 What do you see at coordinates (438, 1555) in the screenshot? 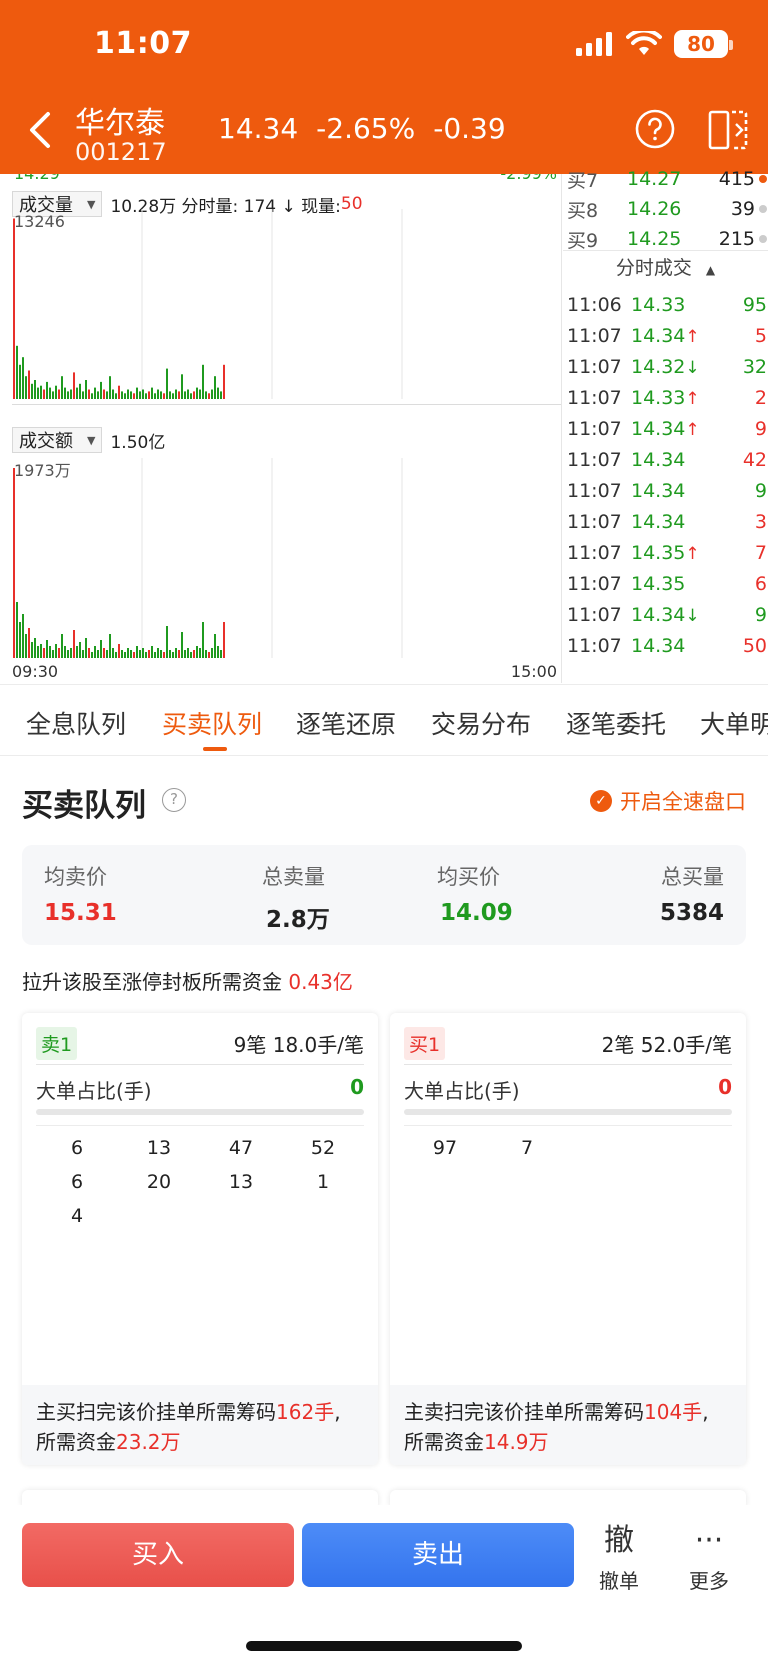
I see `sell-button: 卖出` at bounding box center [438, 1555].